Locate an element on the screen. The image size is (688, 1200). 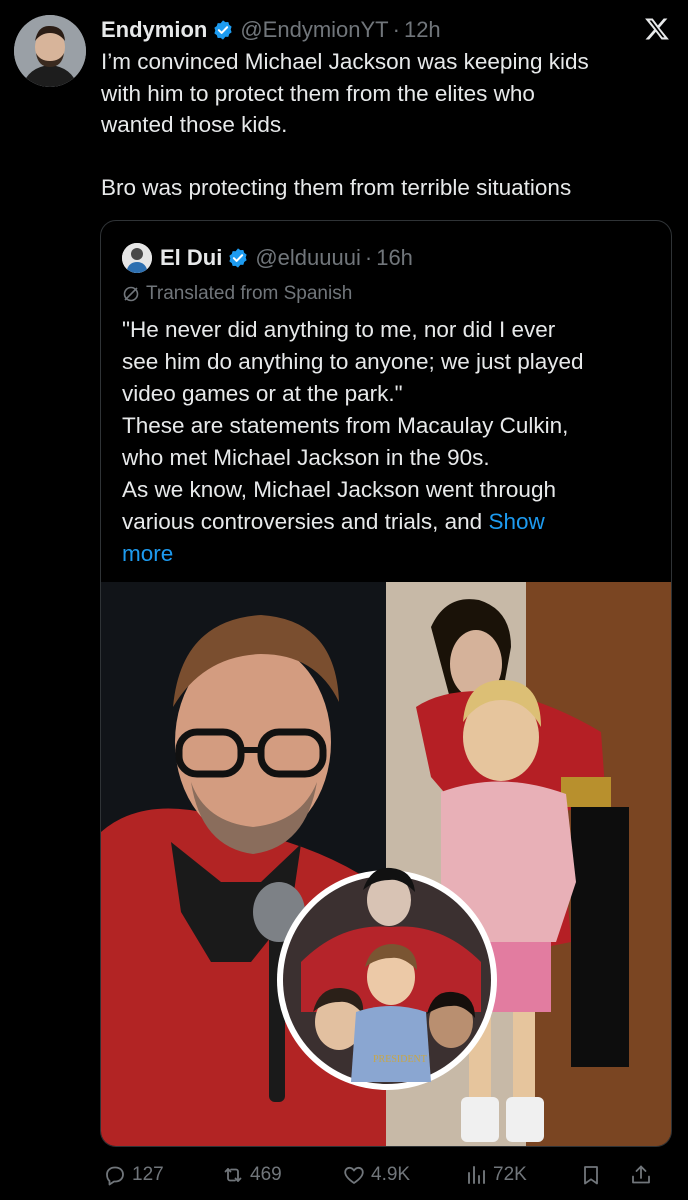
reply-button: 127 is located at coordinates (162, 1175).